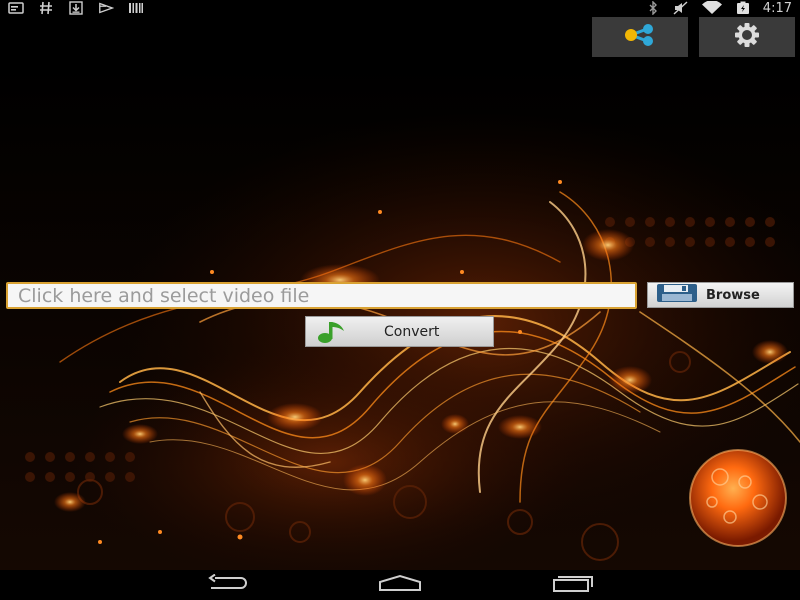 The image size is (800, 600). What do you see at coordinates (677, 295) in the screenshot?
I see `floppy-disk-icon` at bounding box center [677, 295].